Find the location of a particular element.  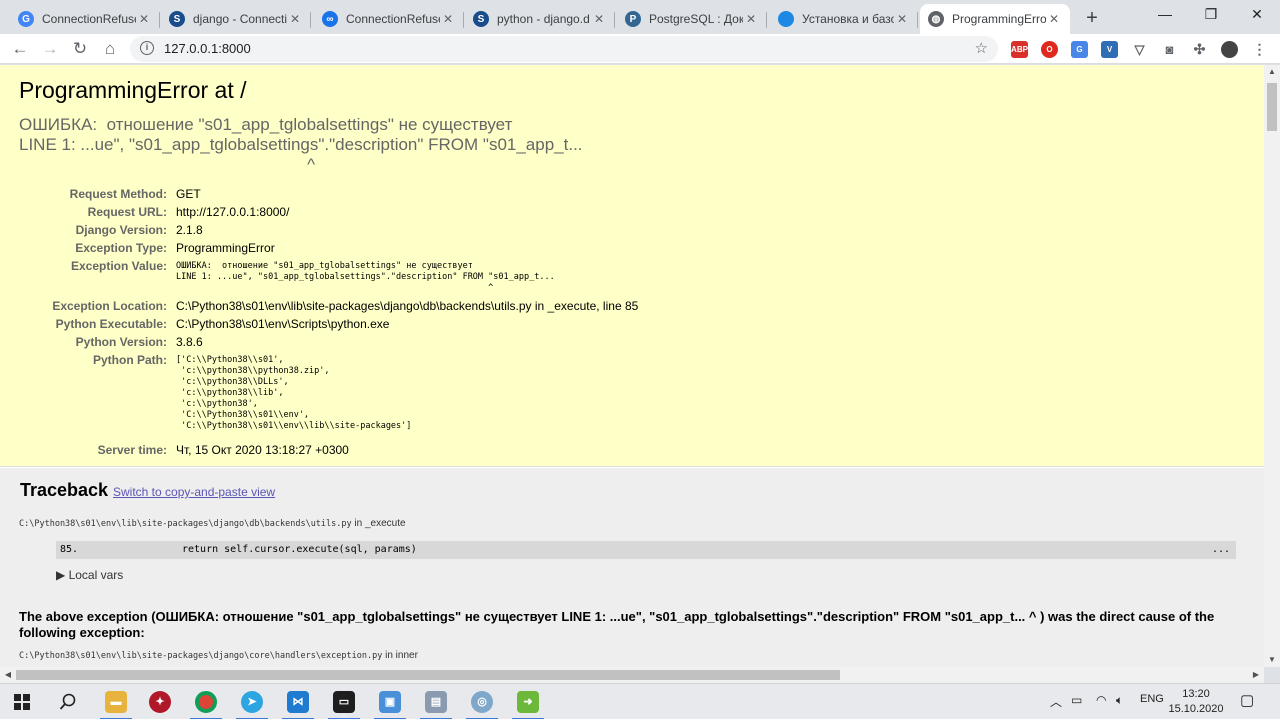

browser-tab: ∞ ConnectionRefuse ✕ is located at coordinates (389, 19).